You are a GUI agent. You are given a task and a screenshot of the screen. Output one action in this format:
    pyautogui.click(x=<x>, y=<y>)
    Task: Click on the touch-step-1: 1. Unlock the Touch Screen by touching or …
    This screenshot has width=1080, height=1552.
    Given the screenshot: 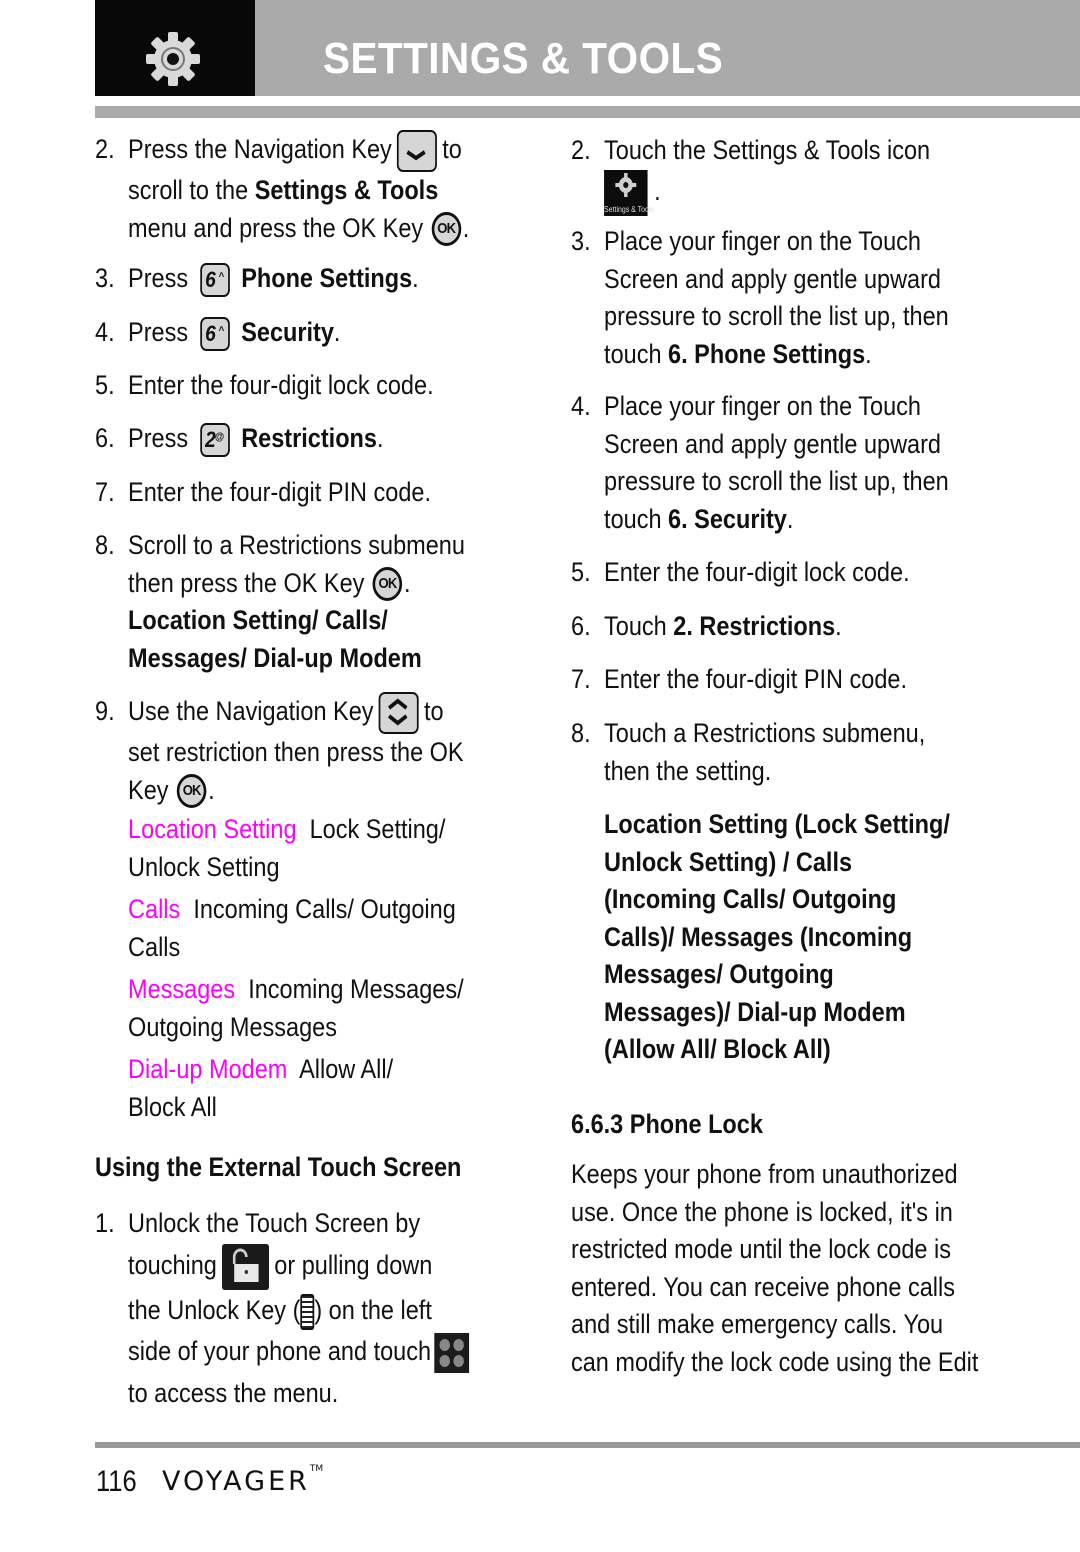 What is the action you would take?
    pyautogui.click(x=282, y=1308)
    